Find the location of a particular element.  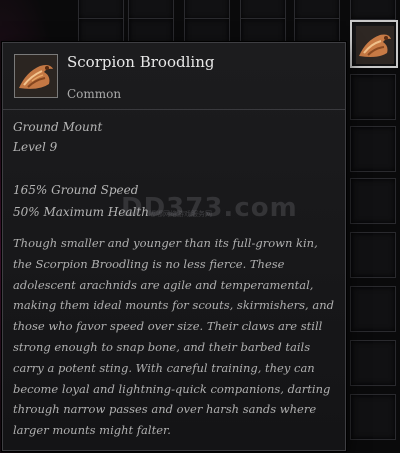

stat-ground-speed: 165% Ground Speed is located at coordinates (76, 190).